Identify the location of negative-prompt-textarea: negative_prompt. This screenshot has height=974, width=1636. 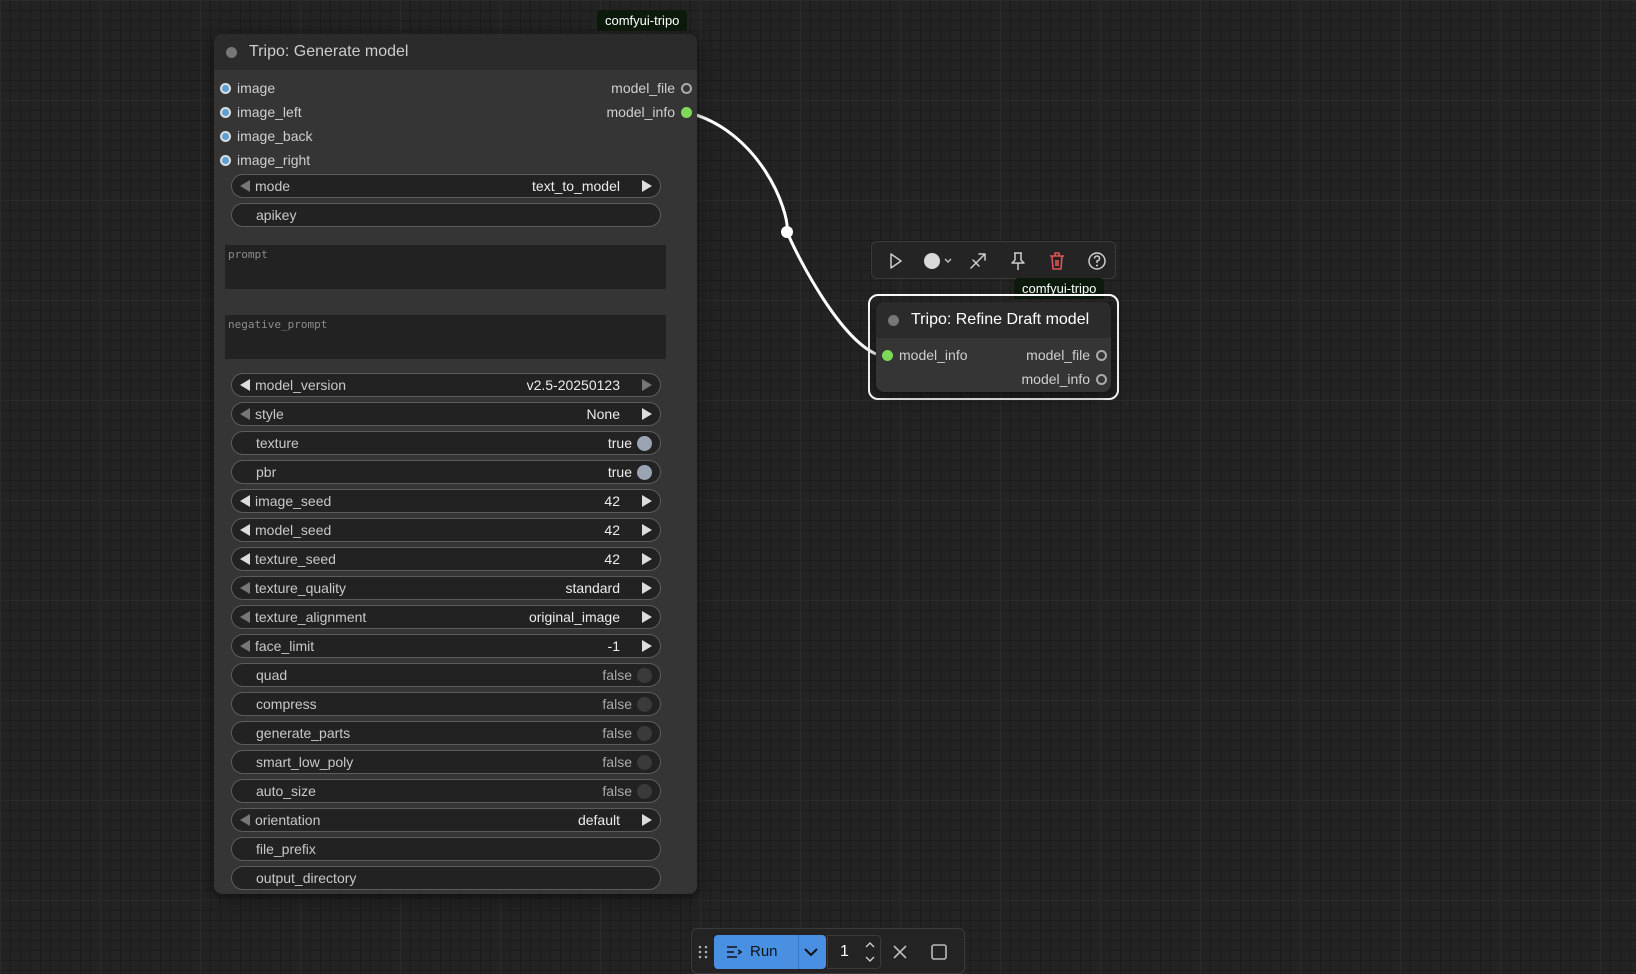
(445, 337).